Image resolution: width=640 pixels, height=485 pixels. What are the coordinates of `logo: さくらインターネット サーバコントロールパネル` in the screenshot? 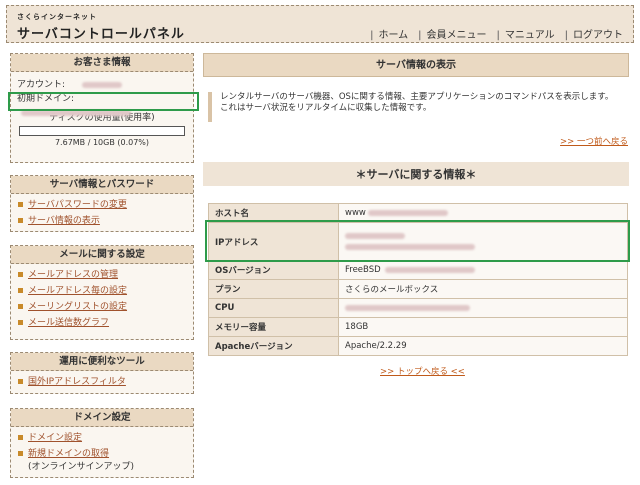 It's located at (101, 27).